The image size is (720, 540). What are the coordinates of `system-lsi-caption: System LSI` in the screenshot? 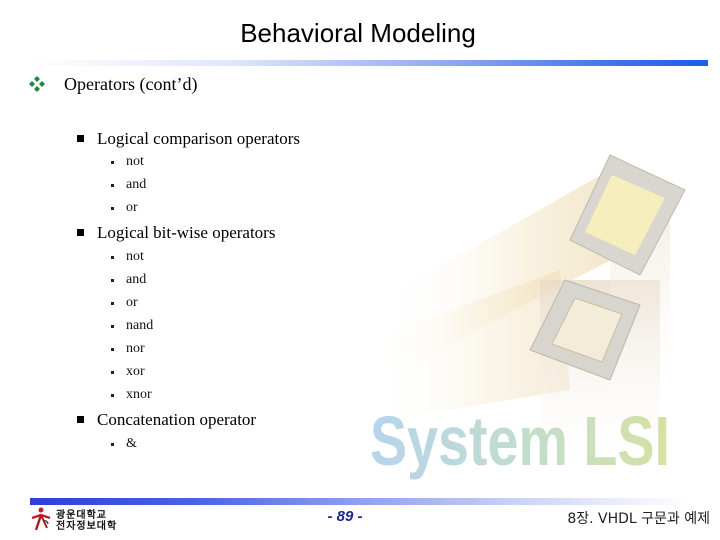 It's located at (520, 441).